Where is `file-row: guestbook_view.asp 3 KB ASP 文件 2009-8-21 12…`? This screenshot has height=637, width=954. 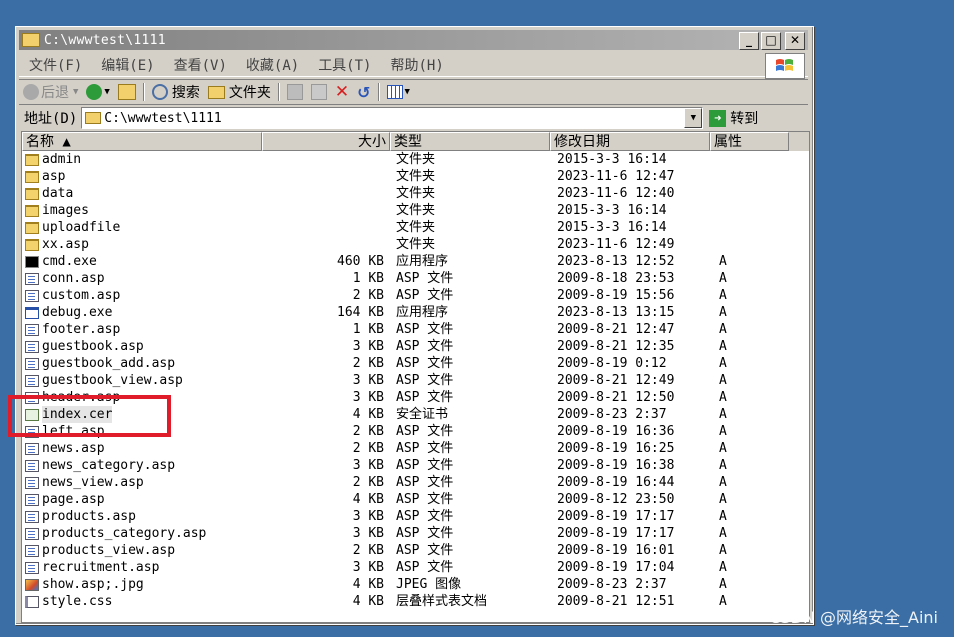 file-row: guestbook_view.asp 3 KB ASP 文件 2009-8-21 12… is located at coordinates (415, 380).